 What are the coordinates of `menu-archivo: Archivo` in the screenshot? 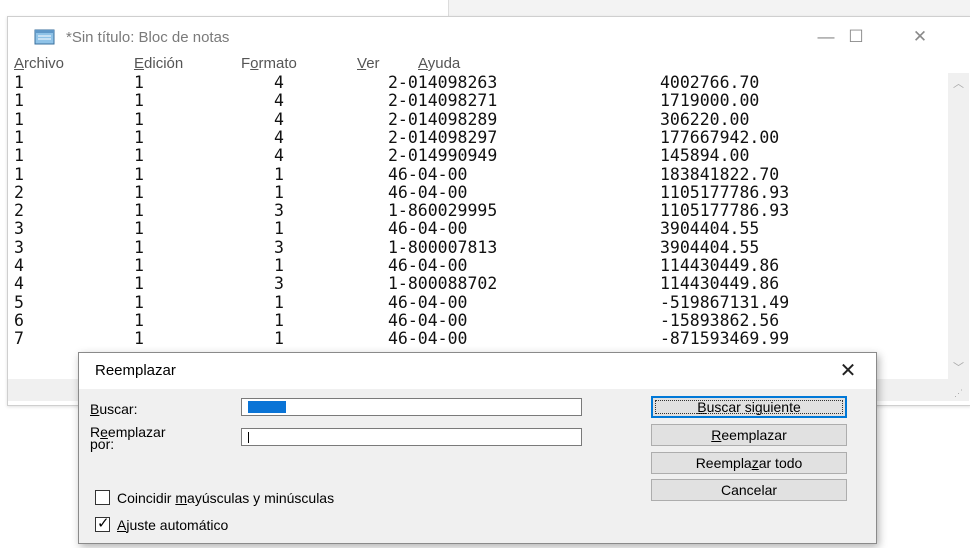 It's located at (39, 63).